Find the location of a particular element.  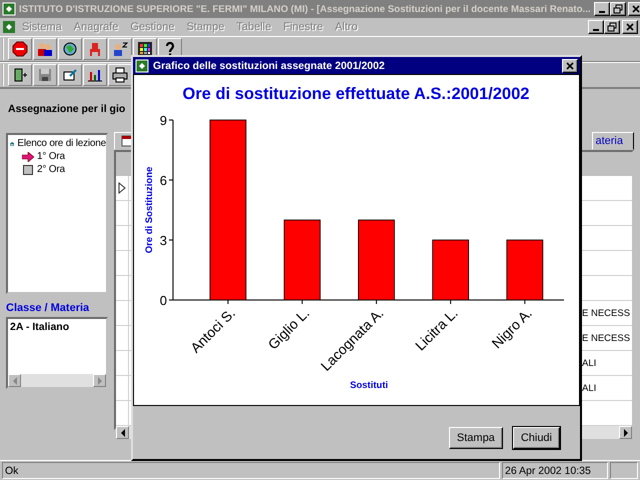

chart-title: Ore di sostituzione effettuate A.S.:2001/2002 is located at coordinates (356, 94).